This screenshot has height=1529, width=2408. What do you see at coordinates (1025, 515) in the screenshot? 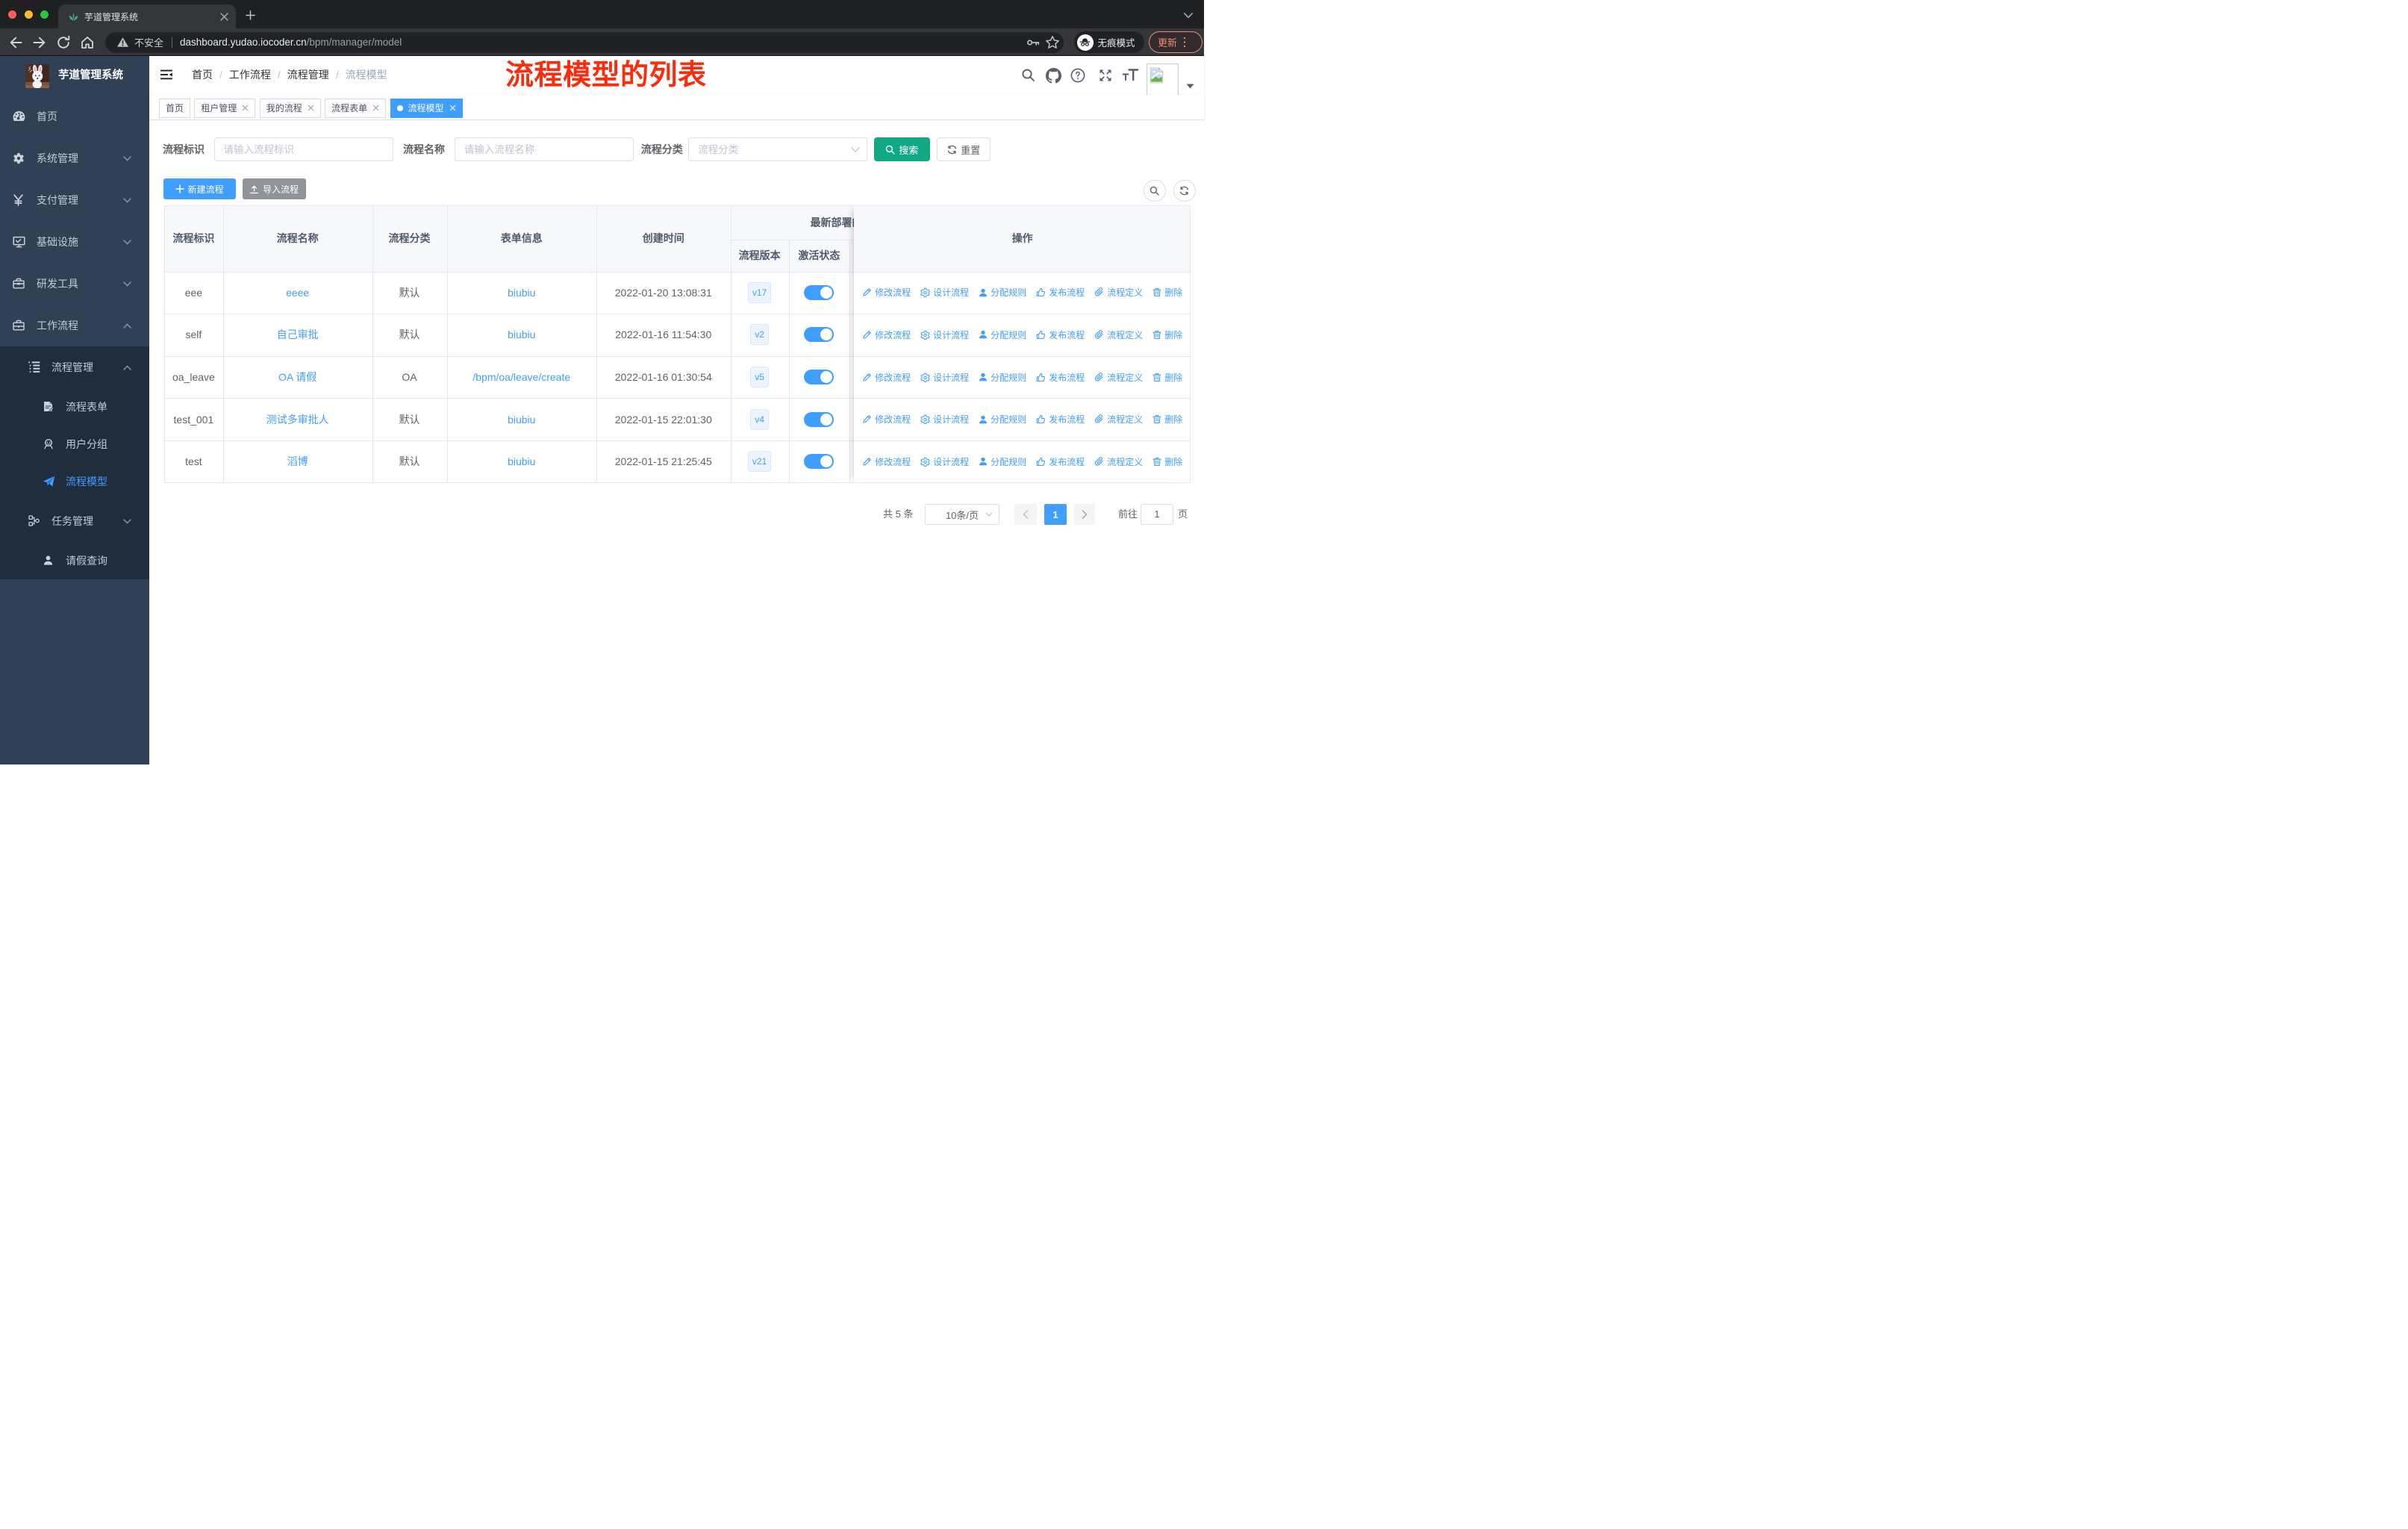
I see `prev-page-button` at bounding box center [1025, 515].